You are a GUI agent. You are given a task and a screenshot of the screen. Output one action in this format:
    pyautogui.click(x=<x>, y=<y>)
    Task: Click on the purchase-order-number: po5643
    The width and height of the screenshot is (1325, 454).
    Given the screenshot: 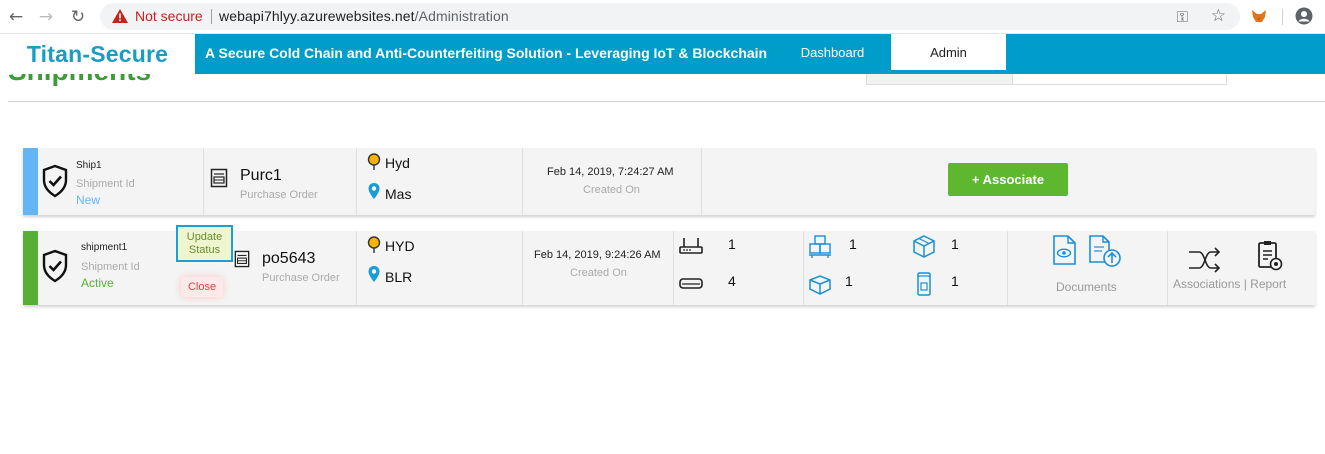 What is the action you would take?
    pyautogui.click(x=289, y=258)
    